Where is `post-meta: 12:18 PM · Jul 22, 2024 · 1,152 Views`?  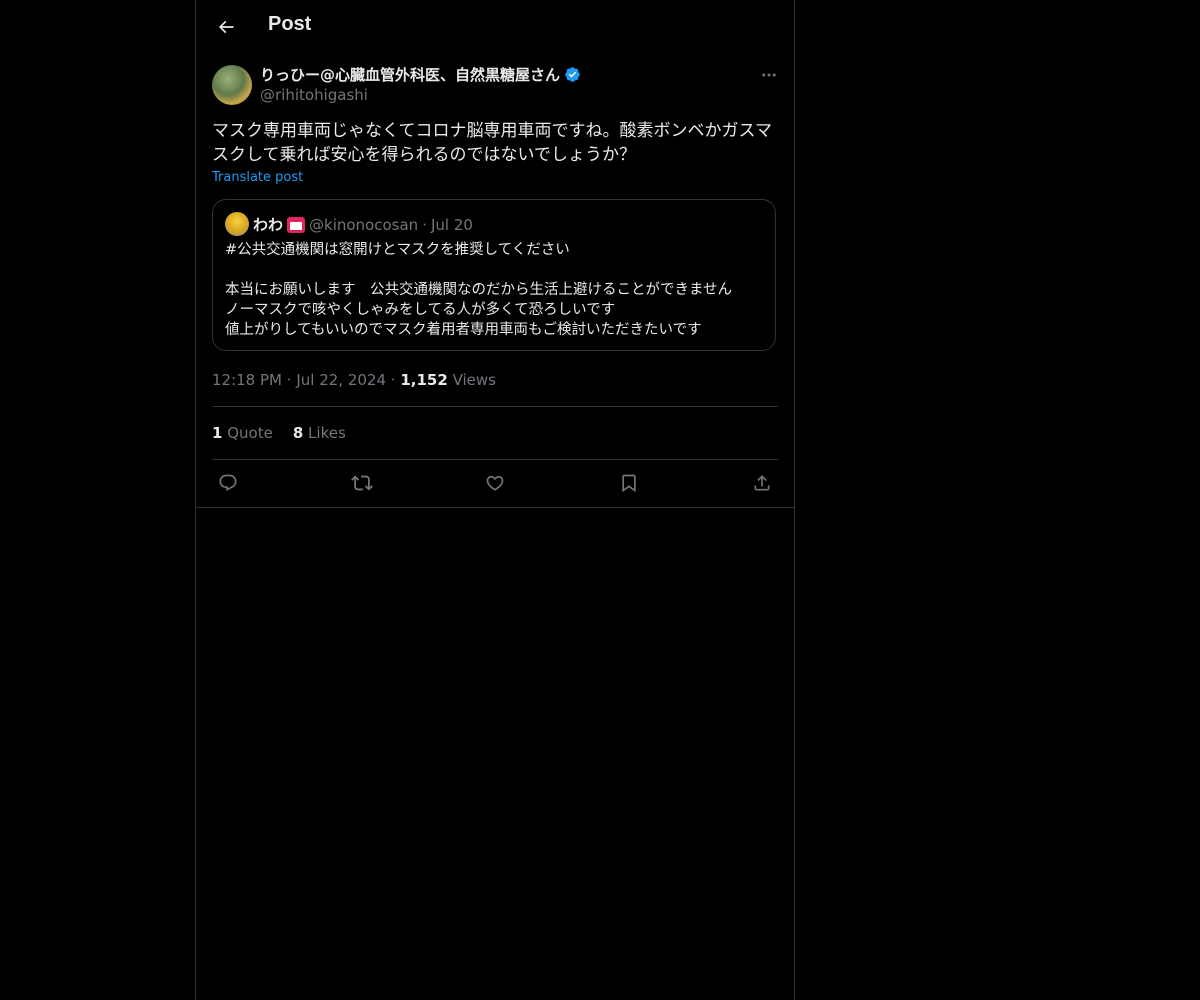
post-meta: 12:18 PM · Jul 22, 2024 · 1,152 Views is located at coordinates (354, 380).